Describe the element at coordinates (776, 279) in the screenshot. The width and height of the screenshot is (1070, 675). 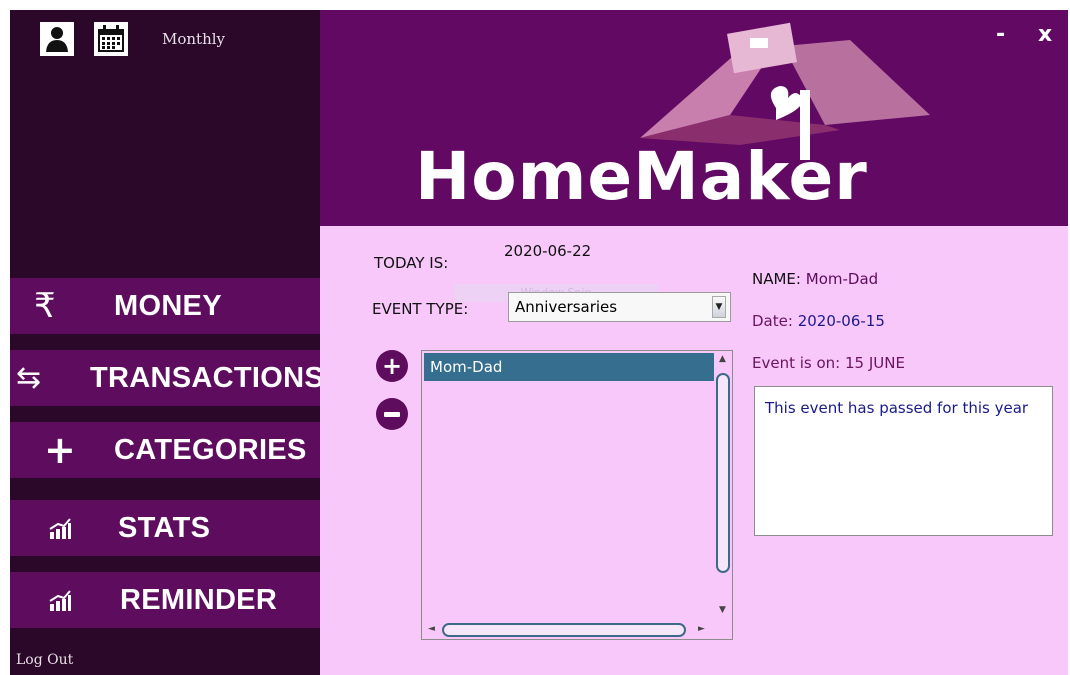
I see `name-label: NAME:` at that location.